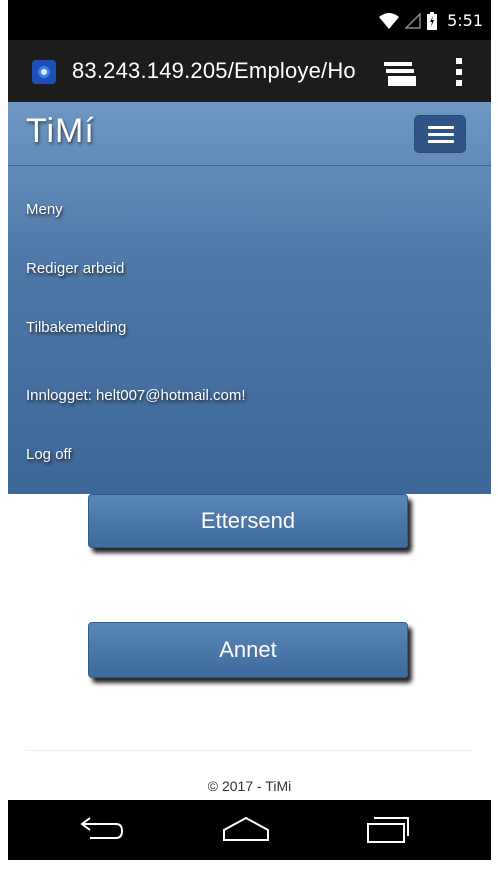 This screenshot has height=872, width=498. What do you see at coordinates (389, 20) in the screenshot?
I see `wifi-icon` at bounding box center [389, 20].